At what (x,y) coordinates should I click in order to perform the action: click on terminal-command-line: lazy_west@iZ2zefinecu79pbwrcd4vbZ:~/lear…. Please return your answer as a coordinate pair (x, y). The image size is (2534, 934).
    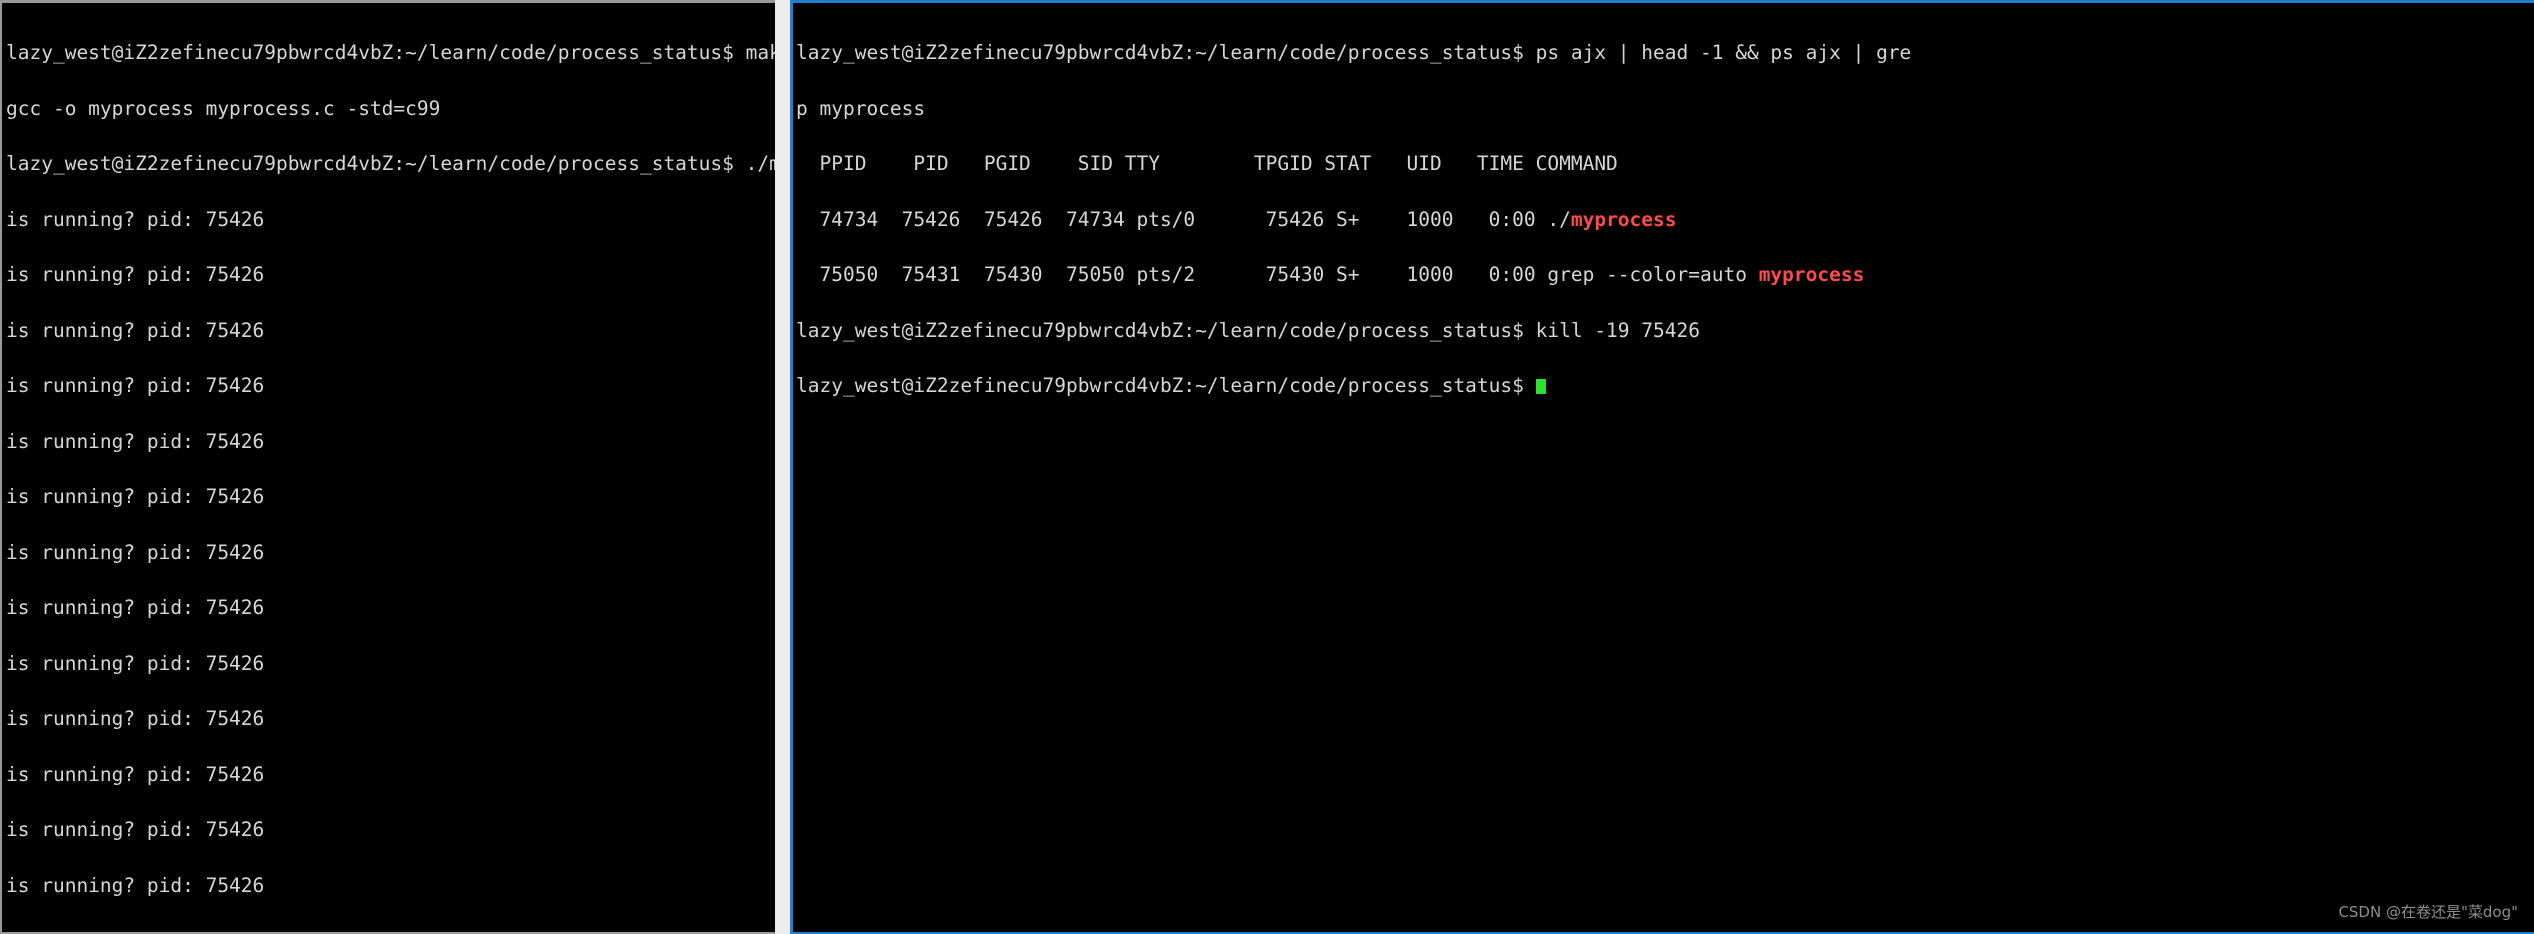
    Looking at the image, I should click on (1354, 52).